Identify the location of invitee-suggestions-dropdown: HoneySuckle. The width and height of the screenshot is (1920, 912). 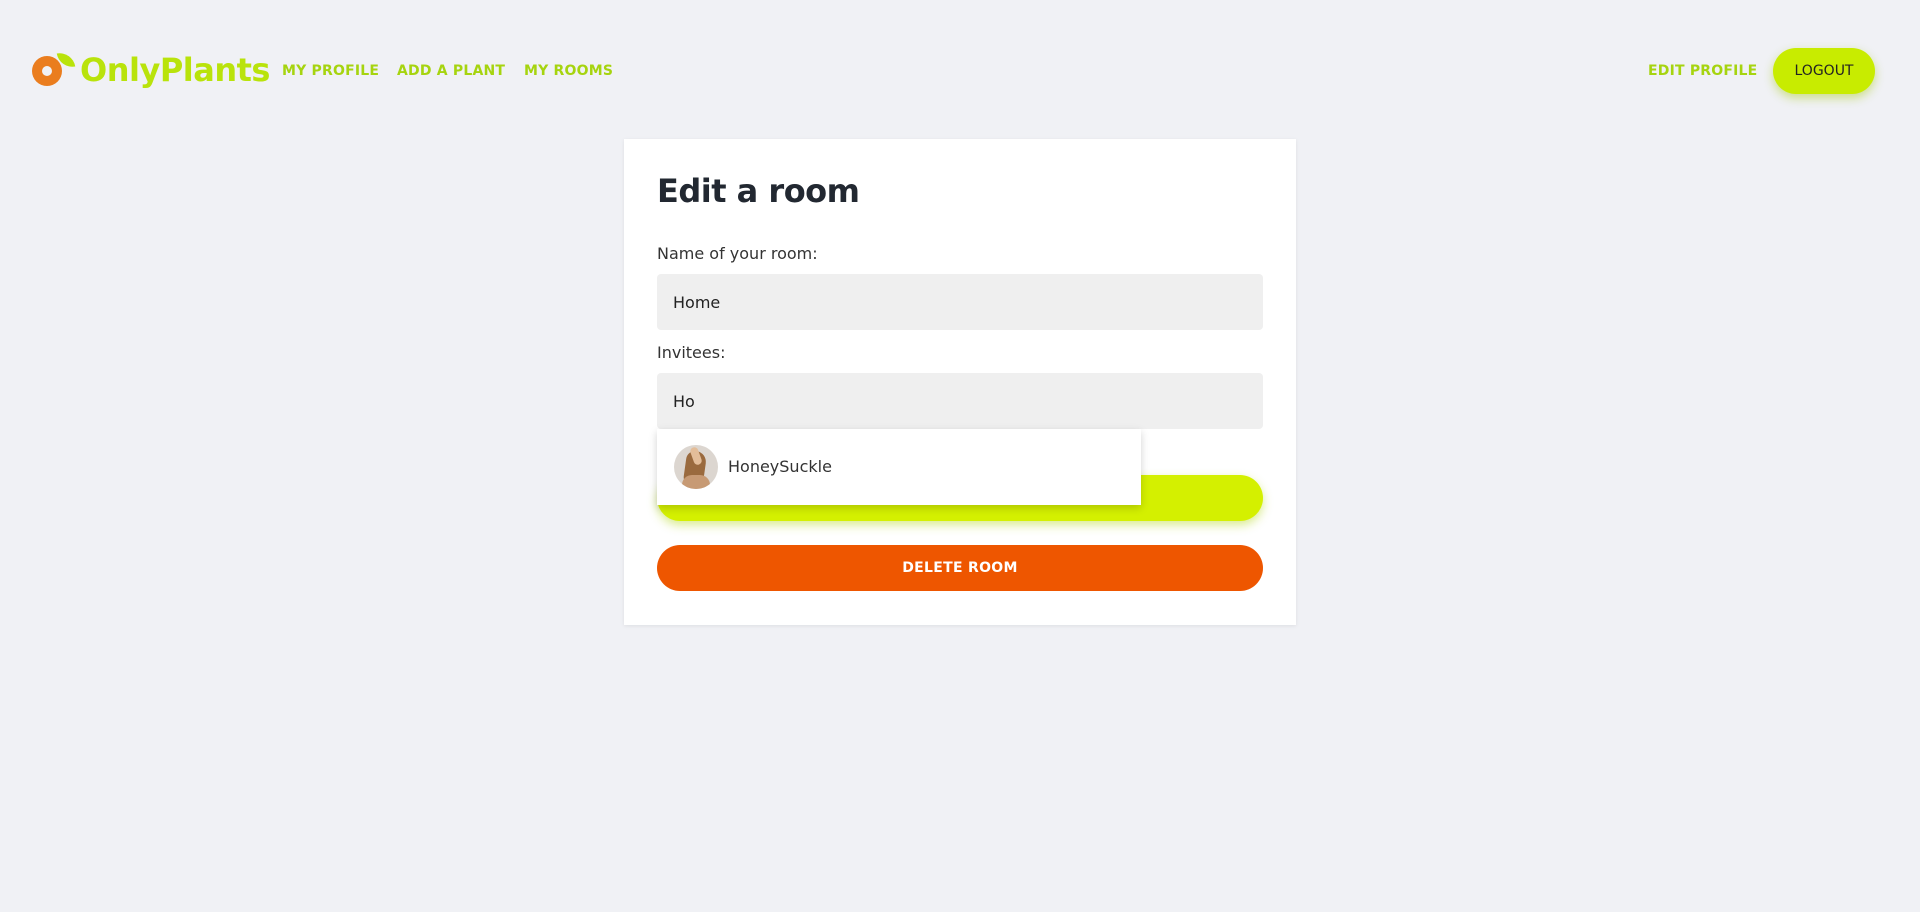
(899, 467).